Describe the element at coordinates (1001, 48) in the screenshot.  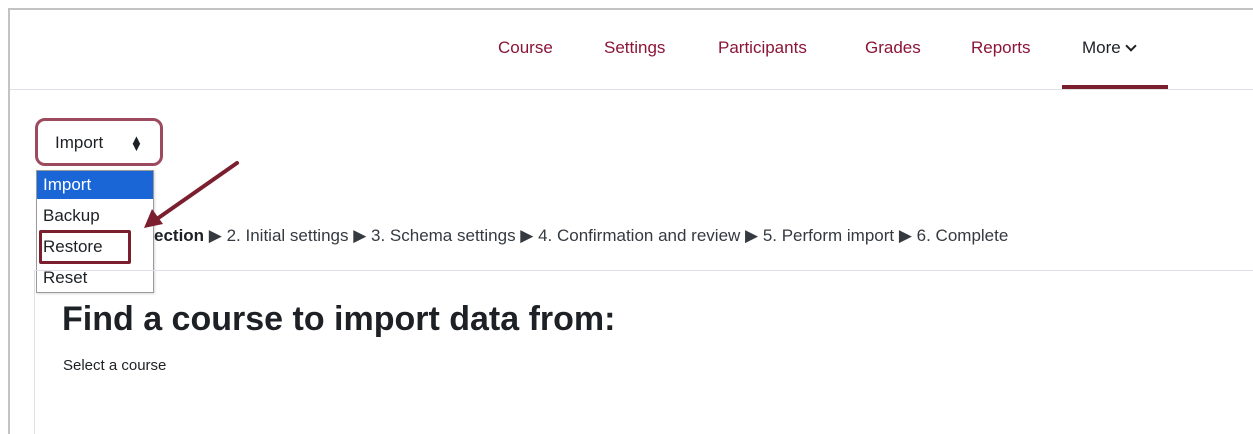
I see `nav-reports: Reports` at that location.